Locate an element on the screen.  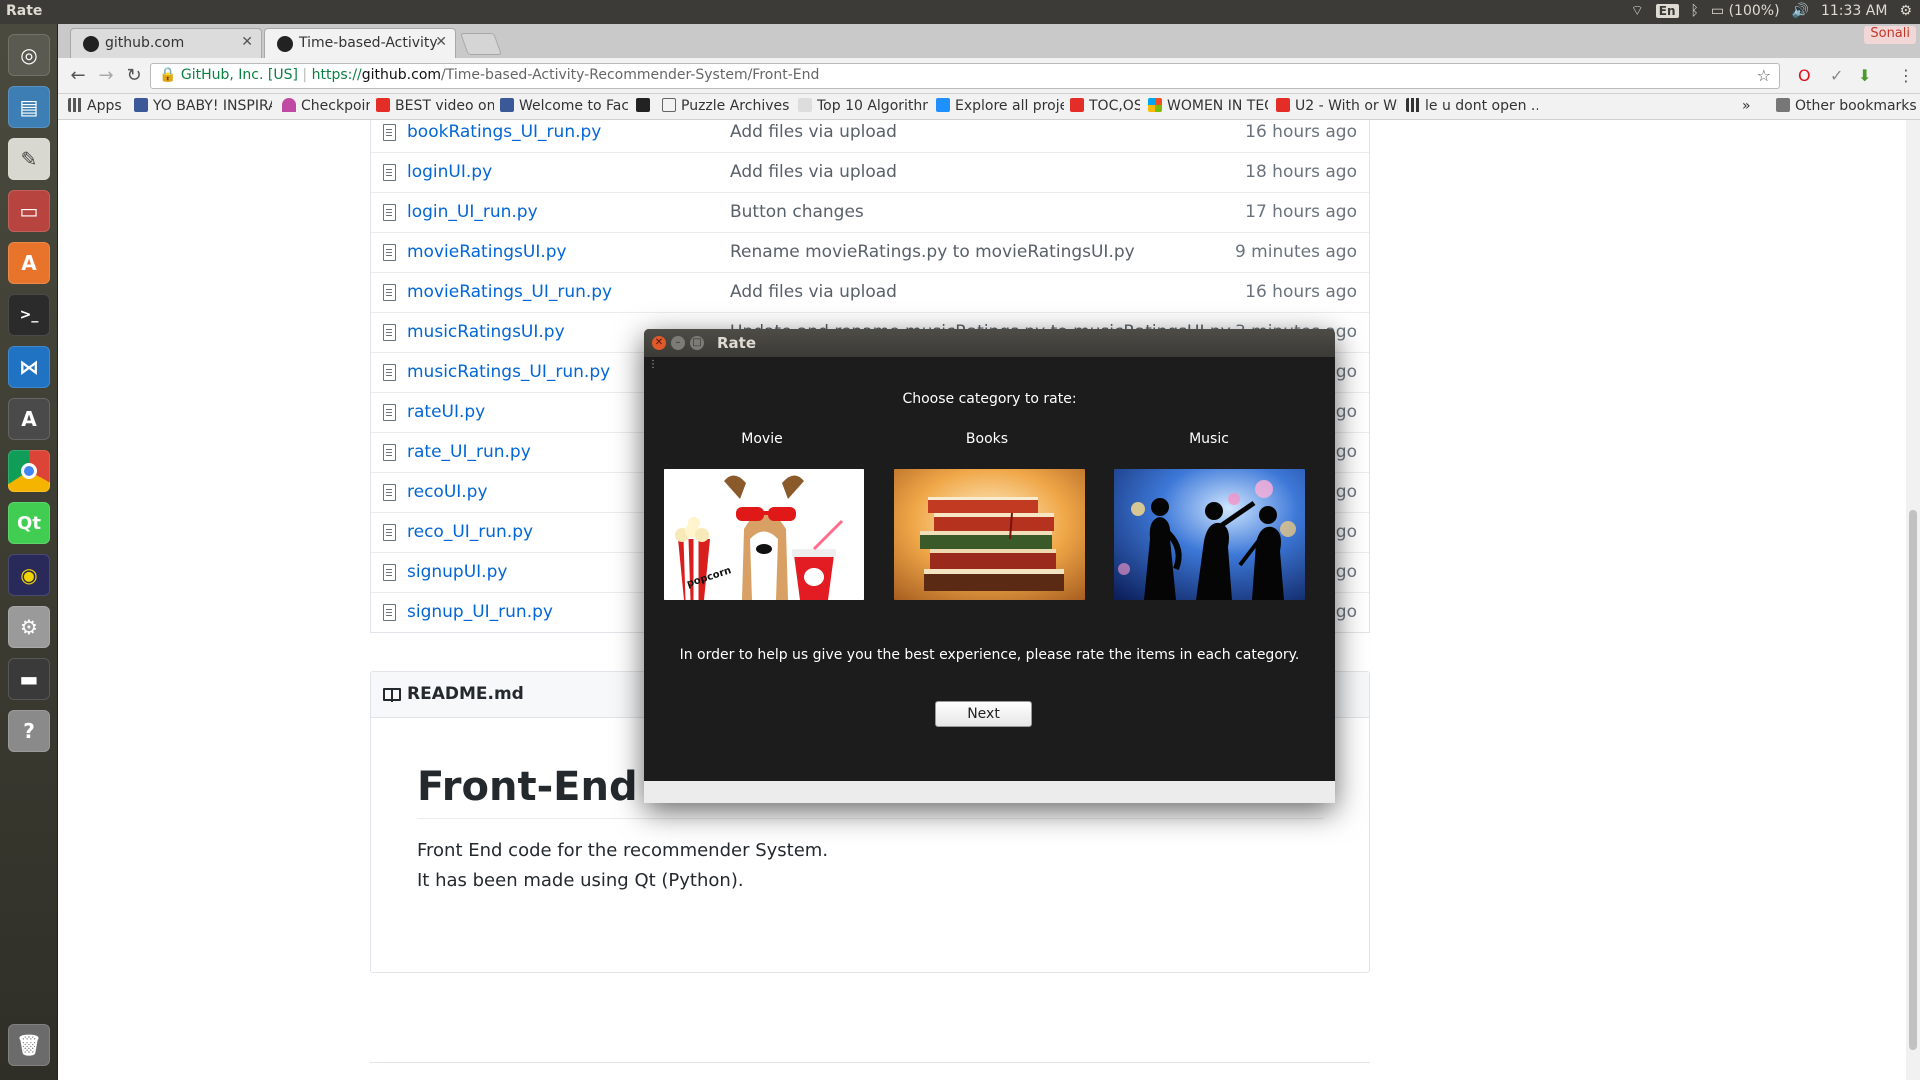
book-stack-picture is located at coordinates (989, 534).